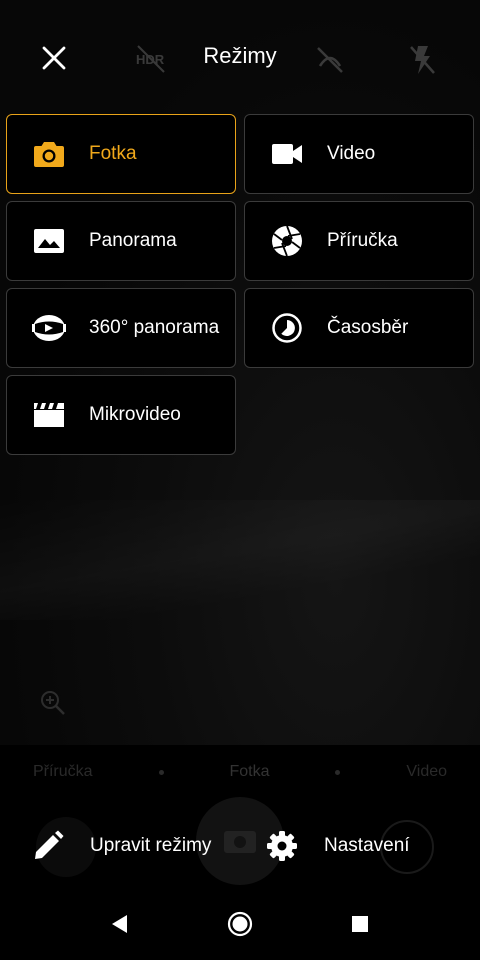 The width and height of the screenshot is (480, 960). I want to click on back-triangle-icon, so click(119, 924).